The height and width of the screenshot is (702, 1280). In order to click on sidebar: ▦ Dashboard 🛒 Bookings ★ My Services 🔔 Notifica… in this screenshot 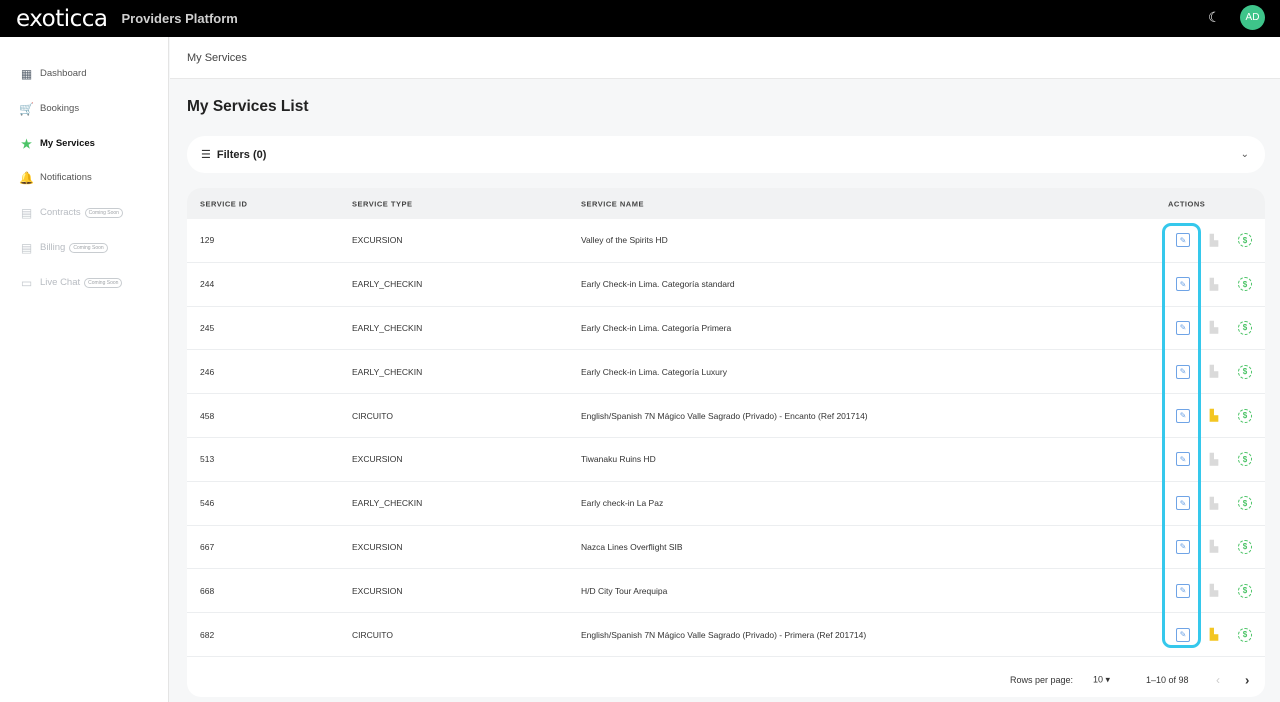, I will do `click(84, 369)`.